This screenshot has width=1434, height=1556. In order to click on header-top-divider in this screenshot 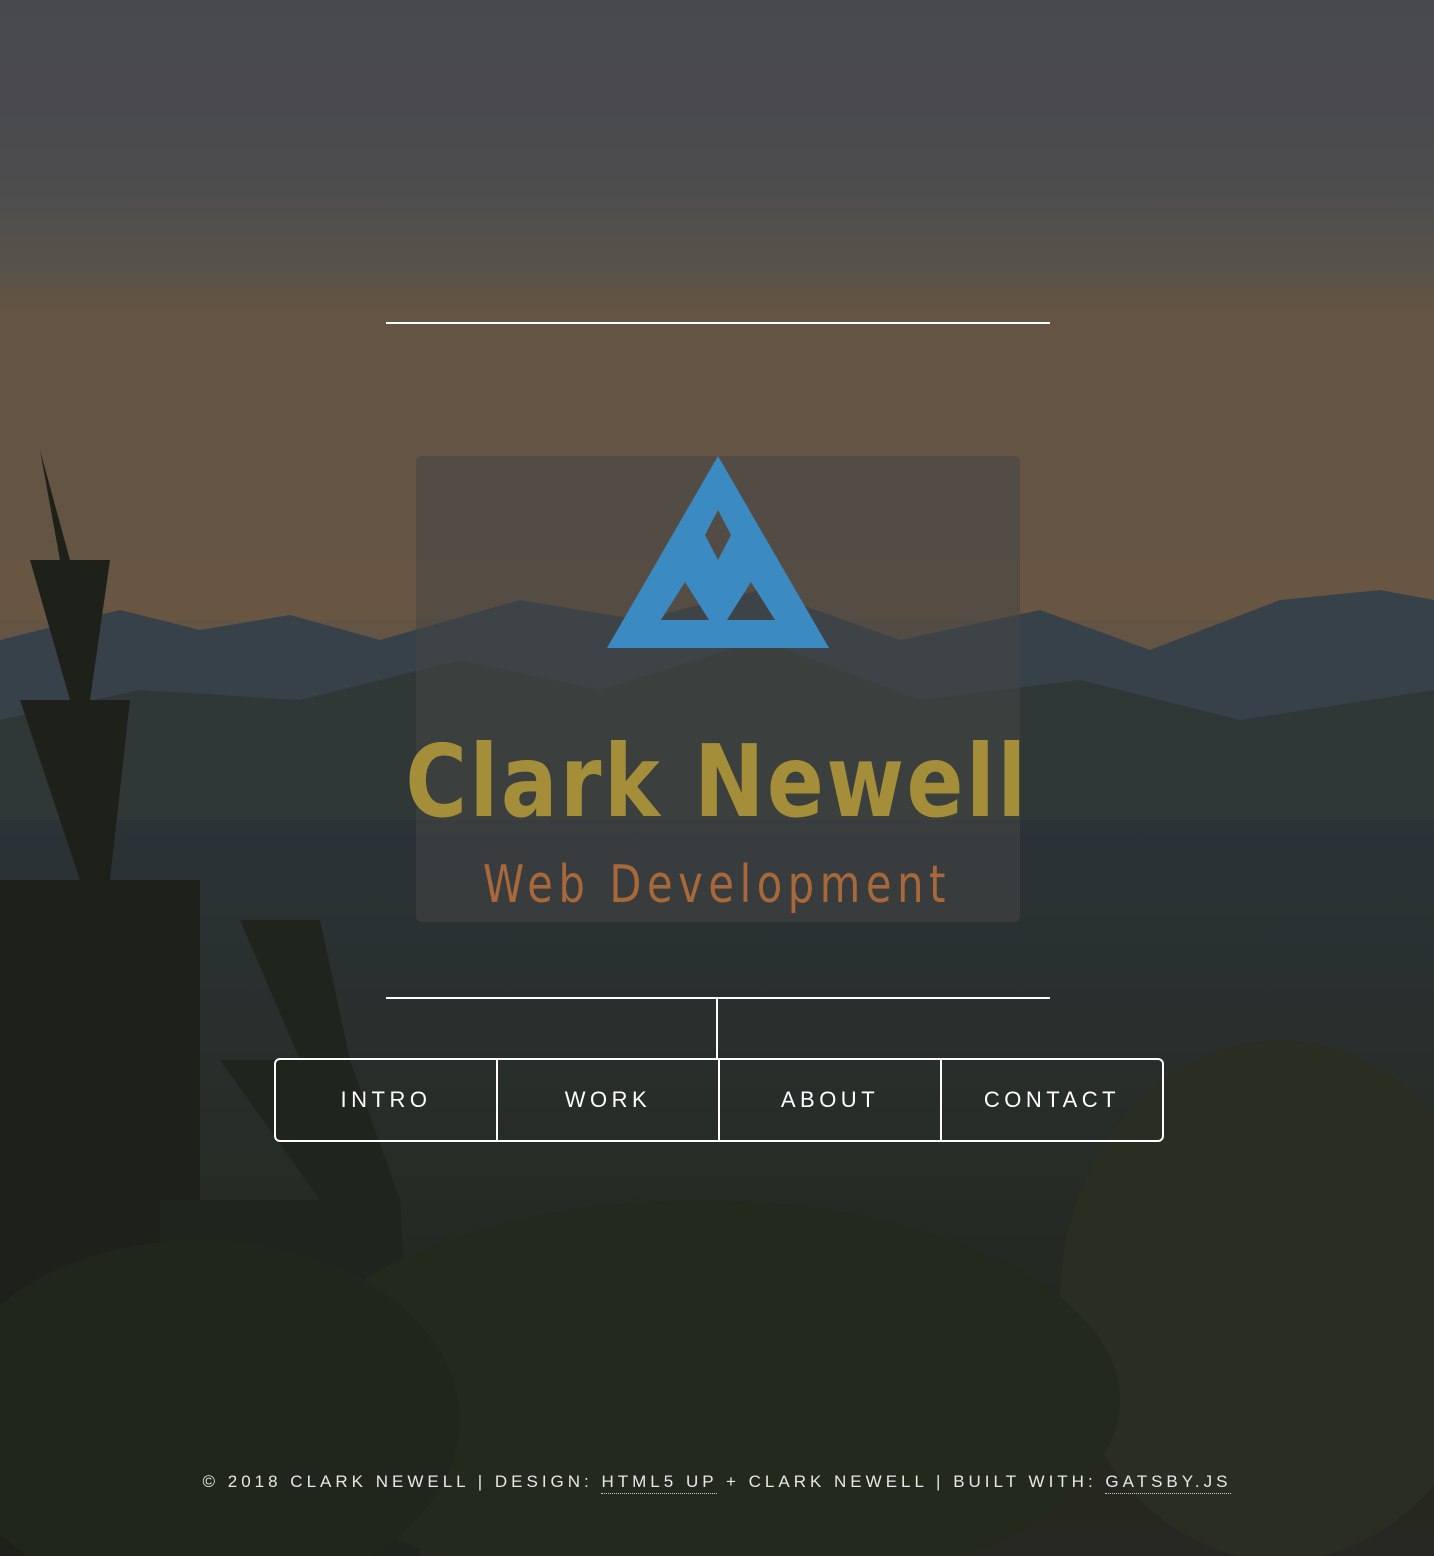, I will do `click(718, 323)`.